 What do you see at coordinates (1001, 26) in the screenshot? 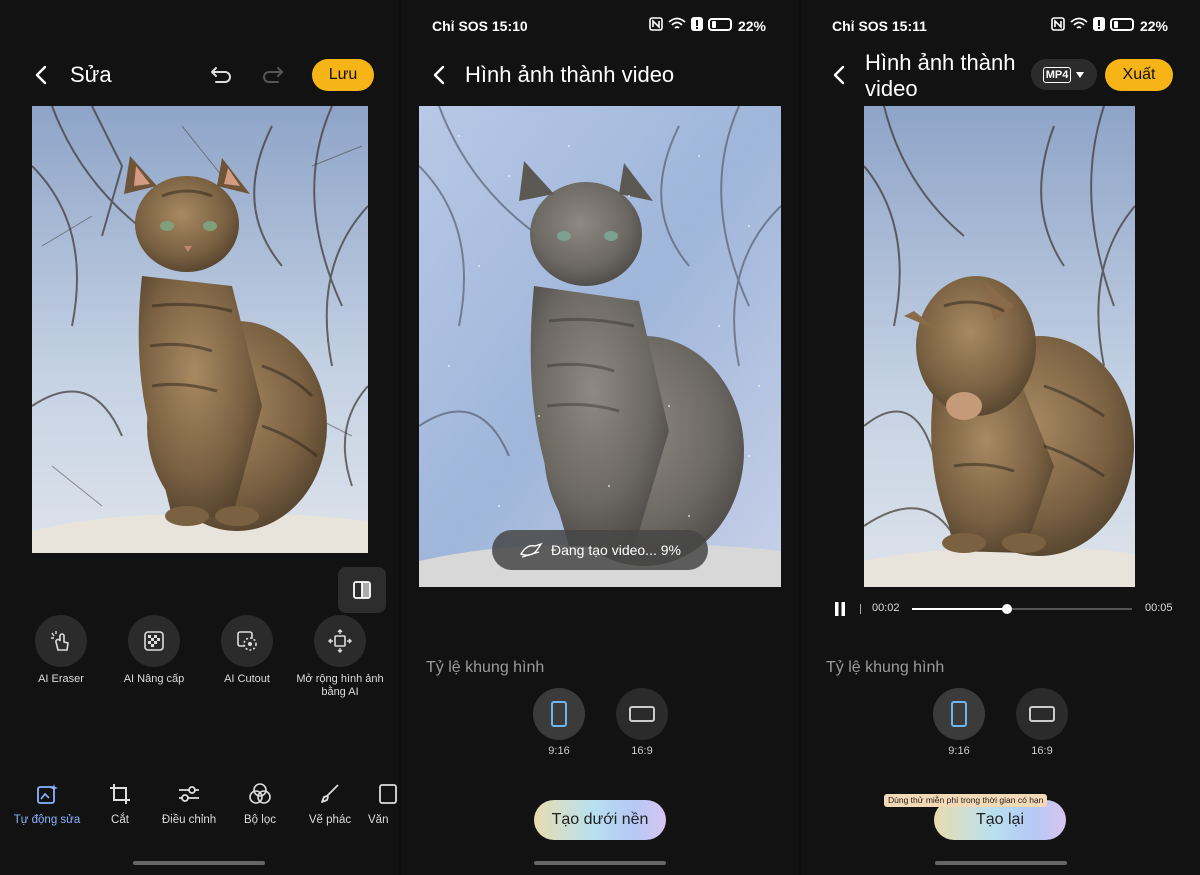
I see `status-bar: Chỉ SOS 15:11 22%` at bounding box center [1001, 26].